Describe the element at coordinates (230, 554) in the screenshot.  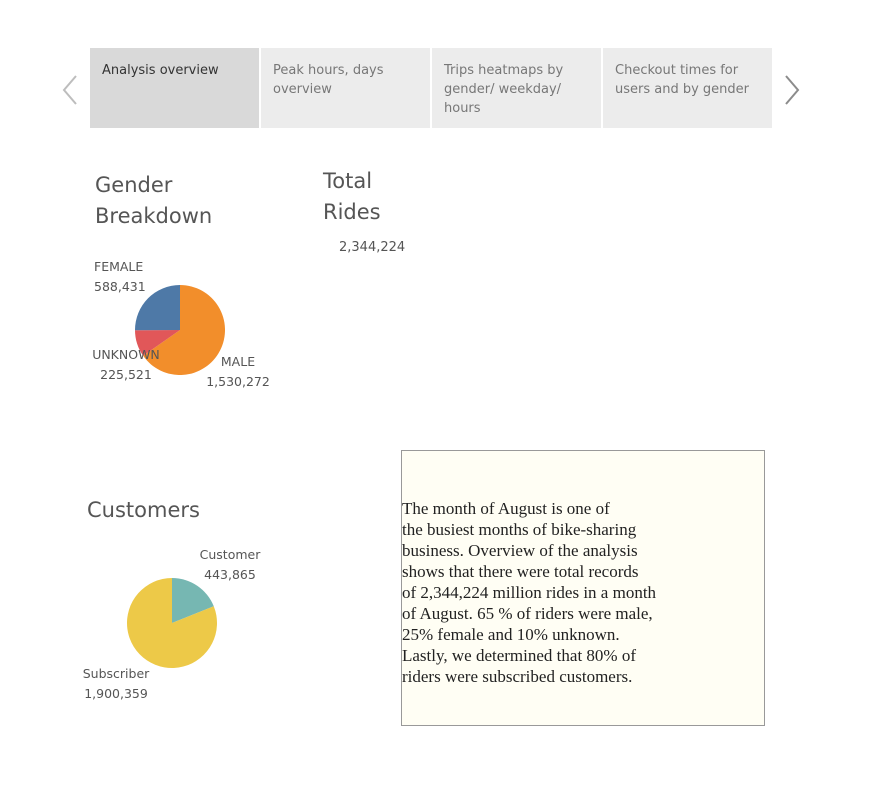
I see `customer-name: Customer` at that location.